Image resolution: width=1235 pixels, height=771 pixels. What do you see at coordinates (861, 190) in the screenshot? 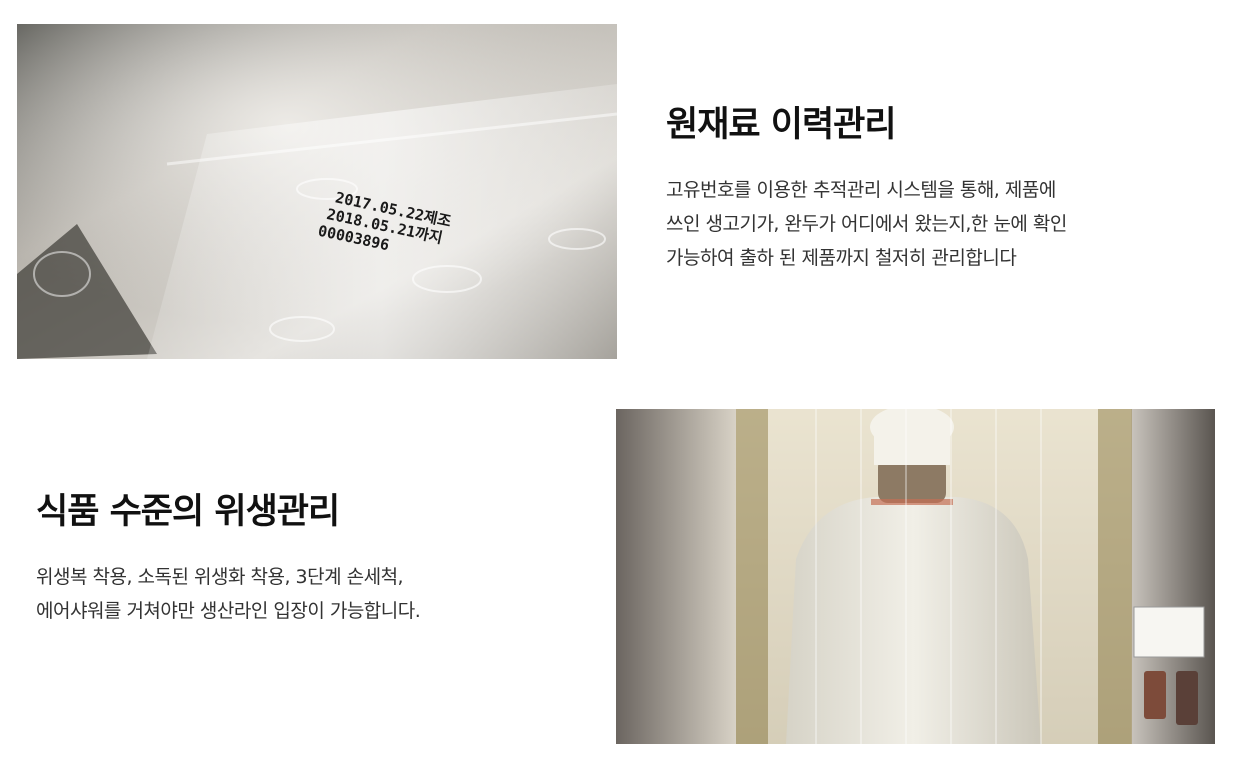
I see `traceability-desc-line: 고유번호를 이용한 추적관리 시스템을 통해, 제품에` at bounding box center [861, 190].